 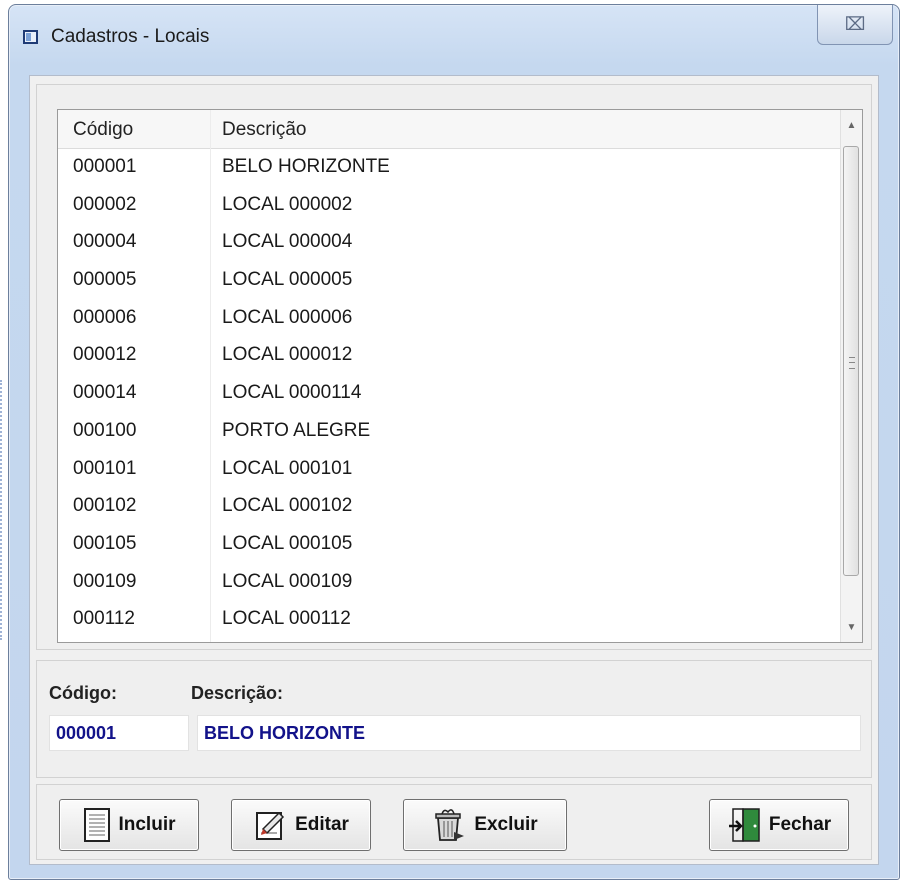 I want to click on blank-document-icon, so click(x=97, y=825).